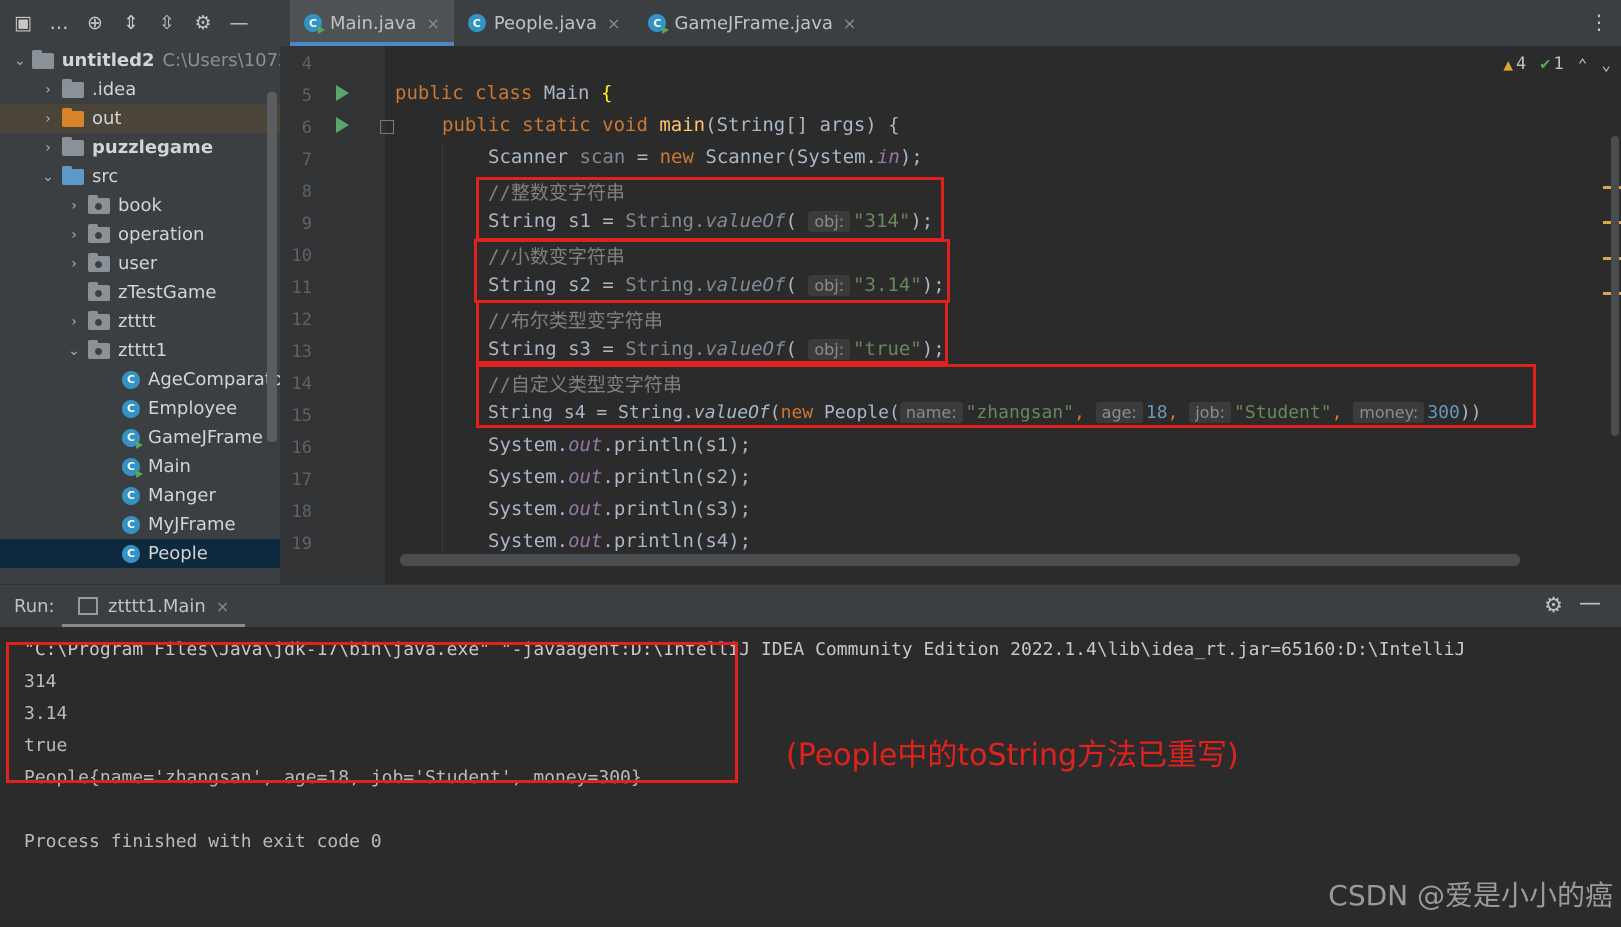  What do you see at coordinates (140, 176) in the screenshot?
I see `tree-item-src: ⌄ src` at bounding box center [140, 176].